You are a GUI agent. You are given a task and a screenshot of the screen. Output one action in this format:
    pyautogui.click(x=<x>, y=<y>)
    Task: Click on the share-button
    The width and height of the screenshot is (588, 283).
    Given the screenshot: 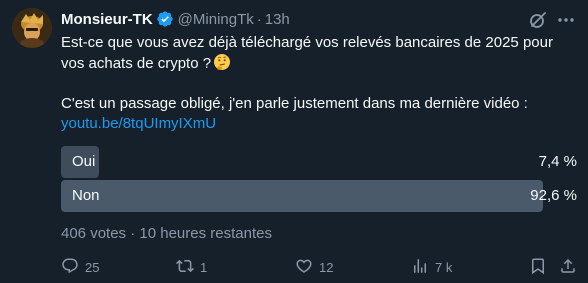 What is the action you would take?
    pyautogui.click(x=568, y=267)
    